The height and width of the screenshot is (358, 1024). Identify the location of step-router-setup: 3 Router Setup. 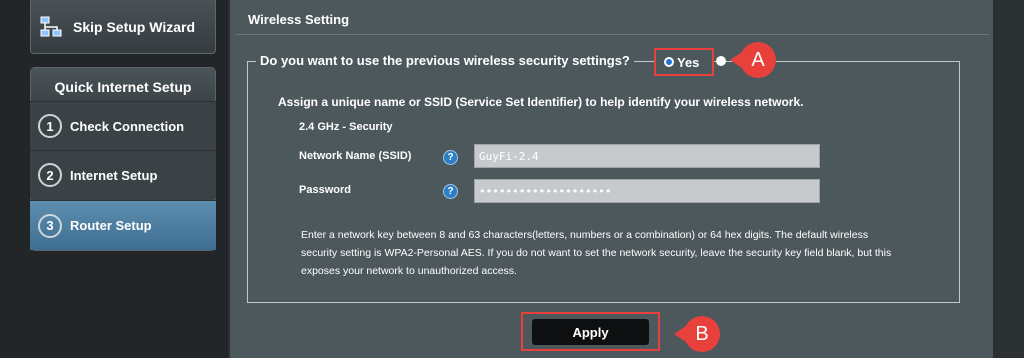
(123, 225).